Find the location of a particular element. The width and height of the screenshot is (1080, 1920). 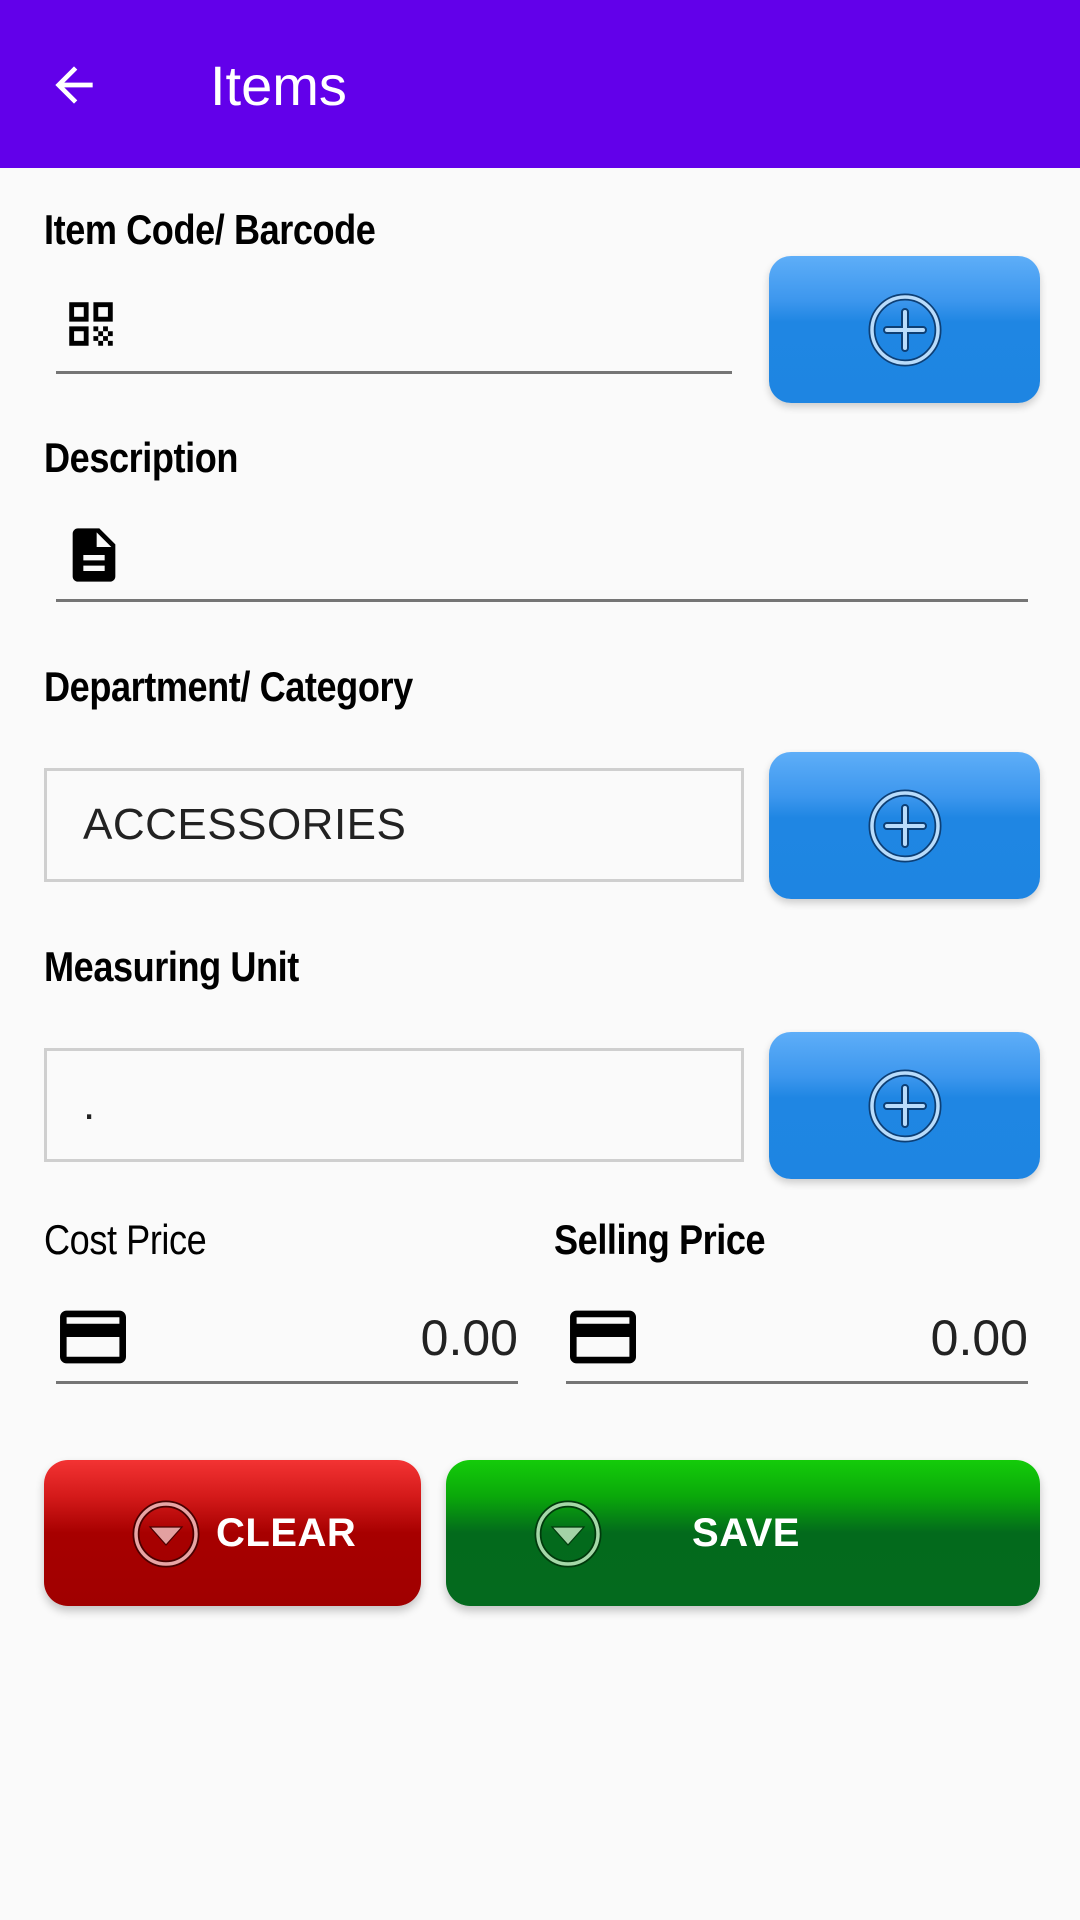

add-item-code-button is located at coordinates (904, 329).